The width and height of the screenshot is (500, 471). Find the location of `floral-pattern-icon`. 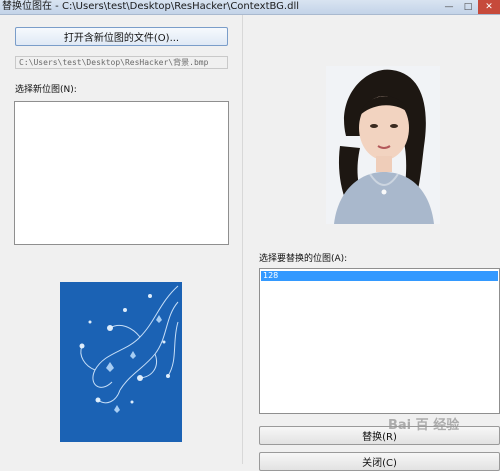

floral-pattern-icon is located at coordinates (129, 349).